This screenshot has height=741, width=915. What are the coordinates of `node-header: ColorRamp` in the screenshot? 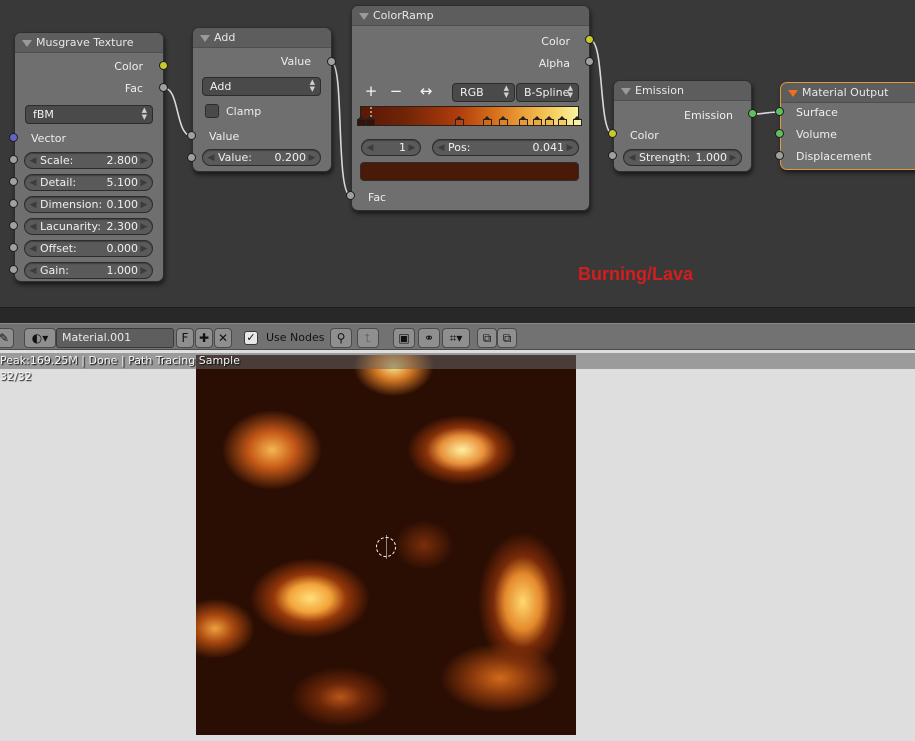 It's located at (470, 16).